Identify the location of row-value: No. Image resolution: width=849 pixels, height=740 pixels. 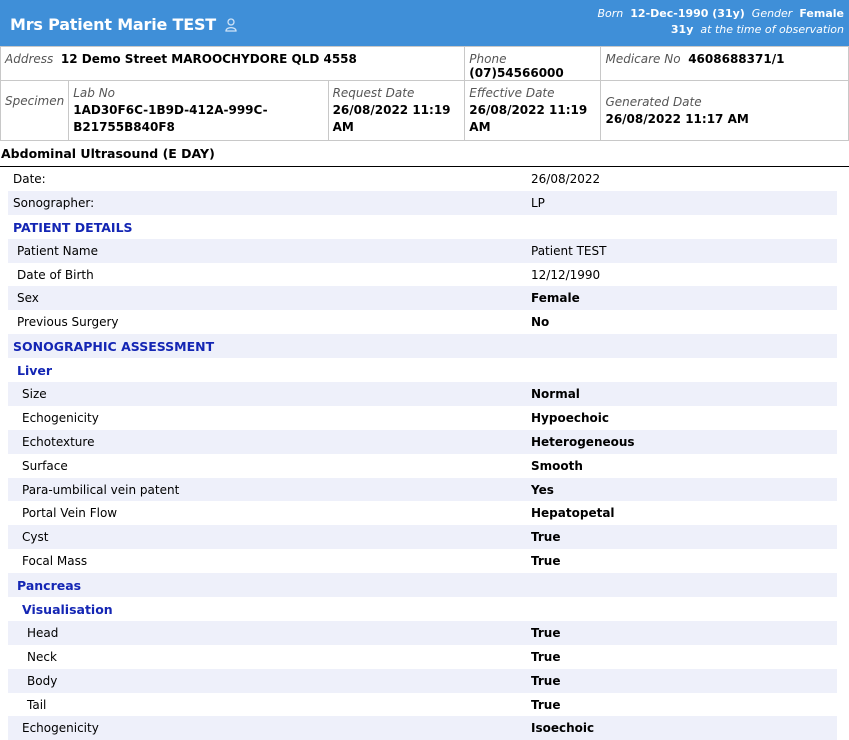
(540, 322).